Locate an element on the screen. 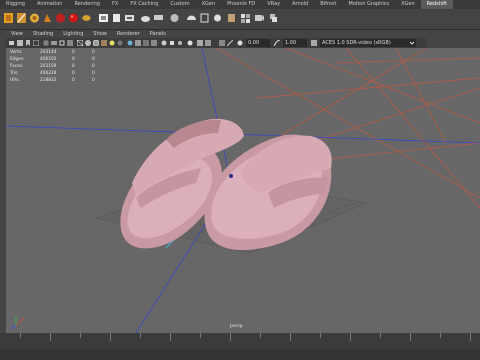  anti-aliasing-icon is located at coordinates (154, 43).